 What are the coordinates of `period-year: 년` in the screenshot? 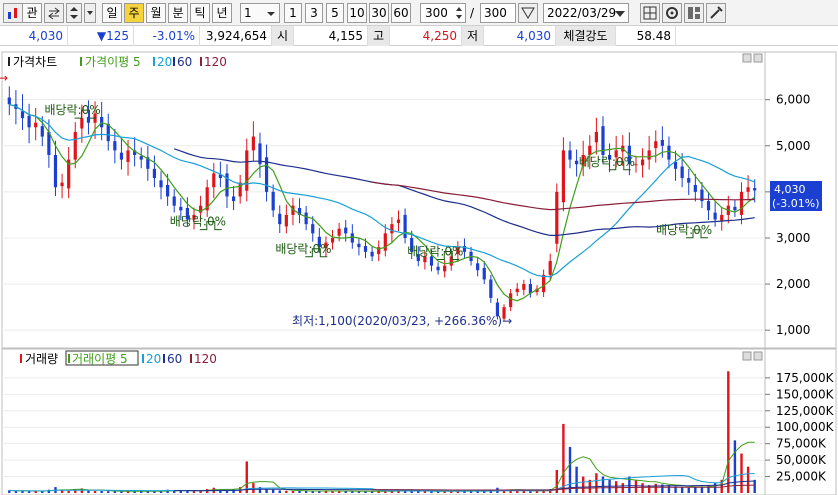 It's located at (222, 13).